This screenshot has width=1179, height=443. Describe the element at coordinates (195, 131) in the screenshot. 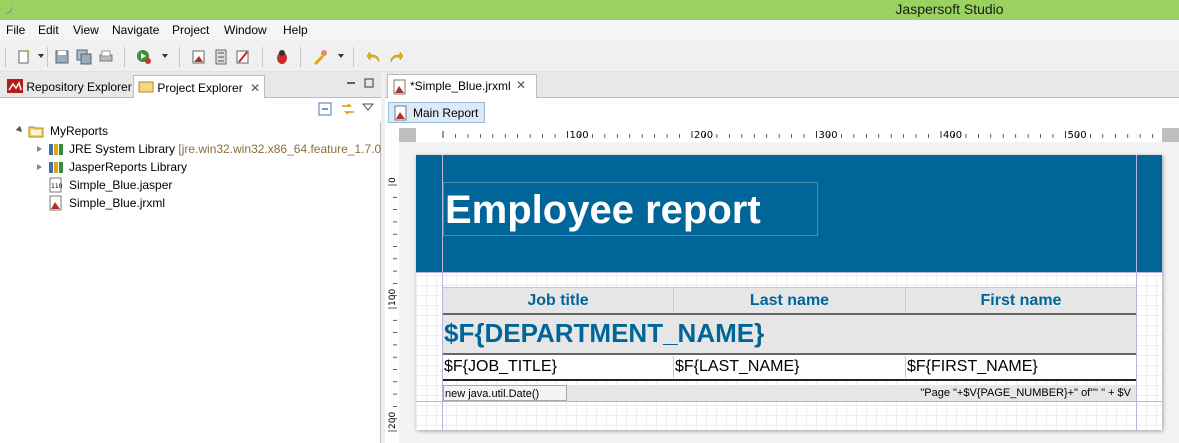

I see `tree-item-myreports: MyReports` at that location.